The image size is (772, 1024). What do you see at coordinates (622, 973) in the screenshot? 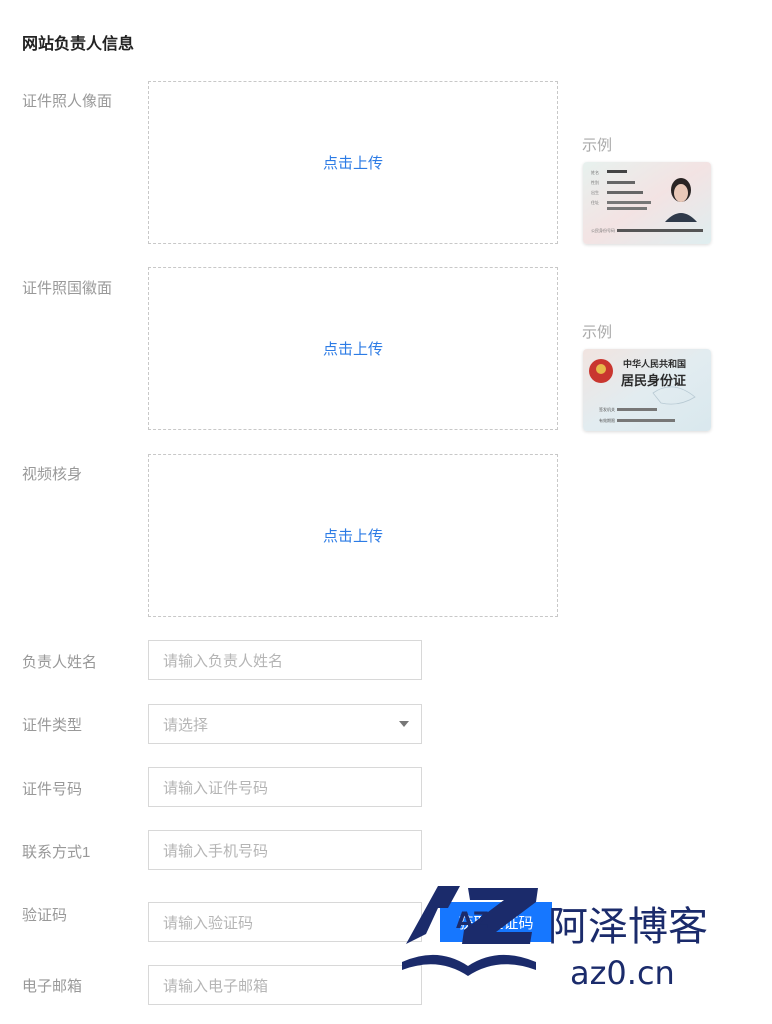
I see `watermark-domain: az0.cn` at bounding box center [622, 973].